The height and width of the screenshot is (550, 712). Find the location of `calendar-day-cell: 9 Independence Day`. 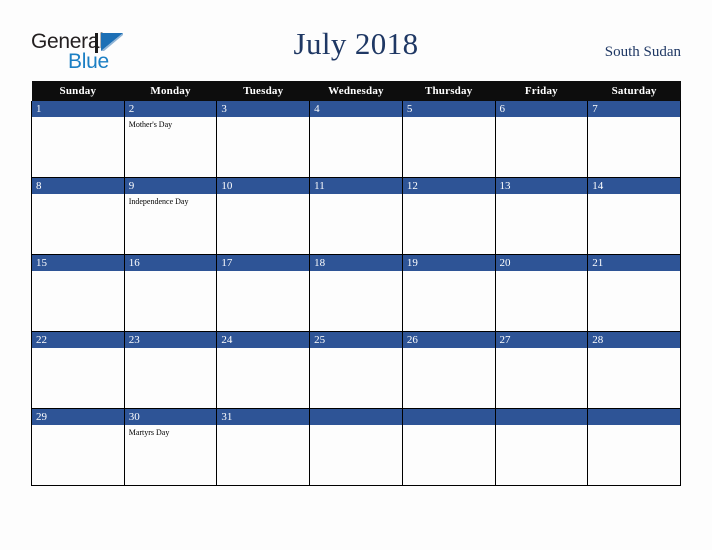

calendar-day-cell: 9 Independence Day is located at coordinates (170, 216).